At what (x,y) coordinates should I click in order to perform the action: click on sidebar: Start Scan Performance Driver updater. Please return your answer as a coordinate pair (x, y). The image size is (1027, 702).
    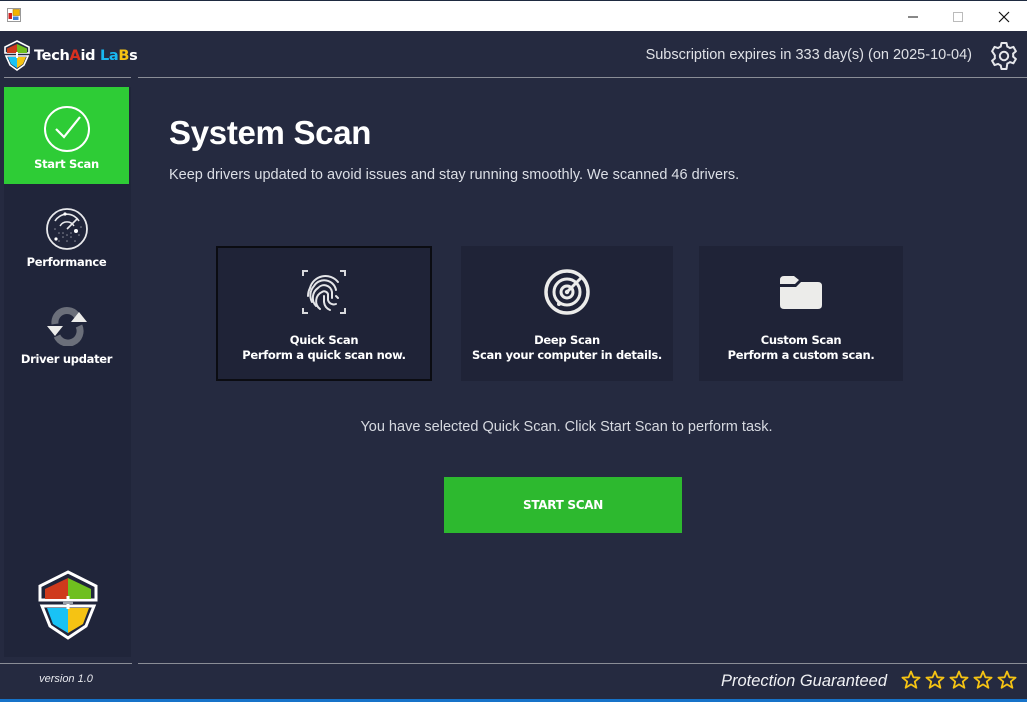
    Looking at the image, I should click on (67, 372).